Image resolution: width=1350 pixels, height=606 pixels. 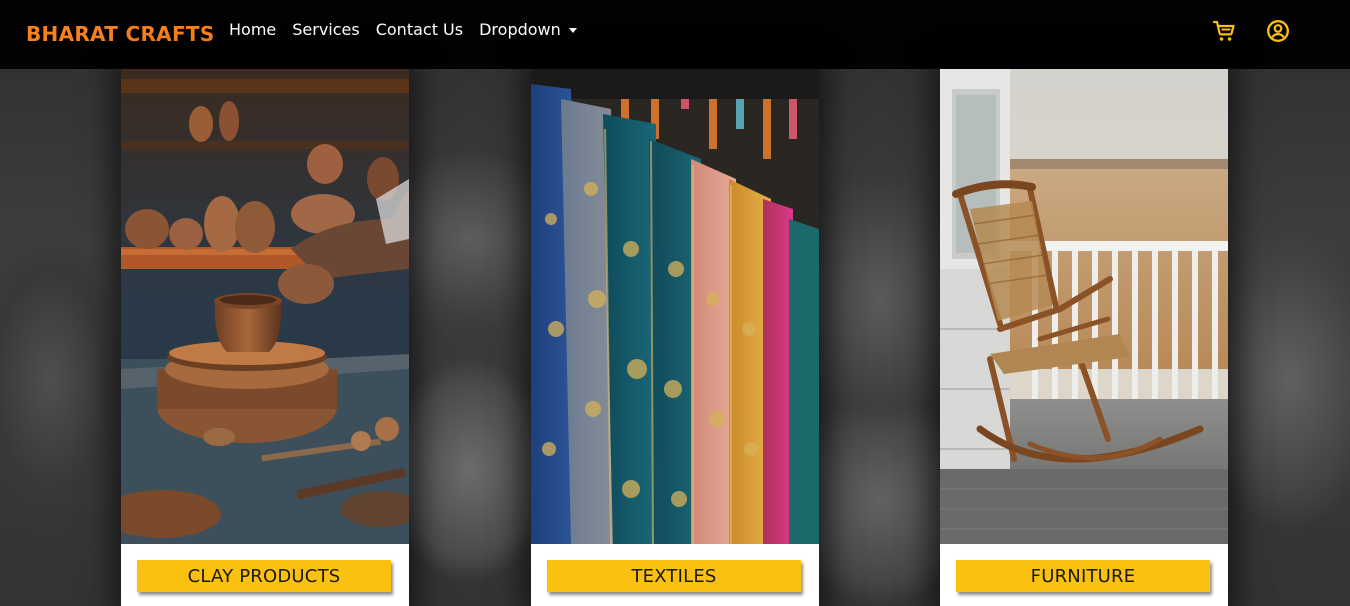 What do you see at coordinates (252, 29) in the screenshot?
I see `nav-item-home: Home` at bounding box center [252, 29].